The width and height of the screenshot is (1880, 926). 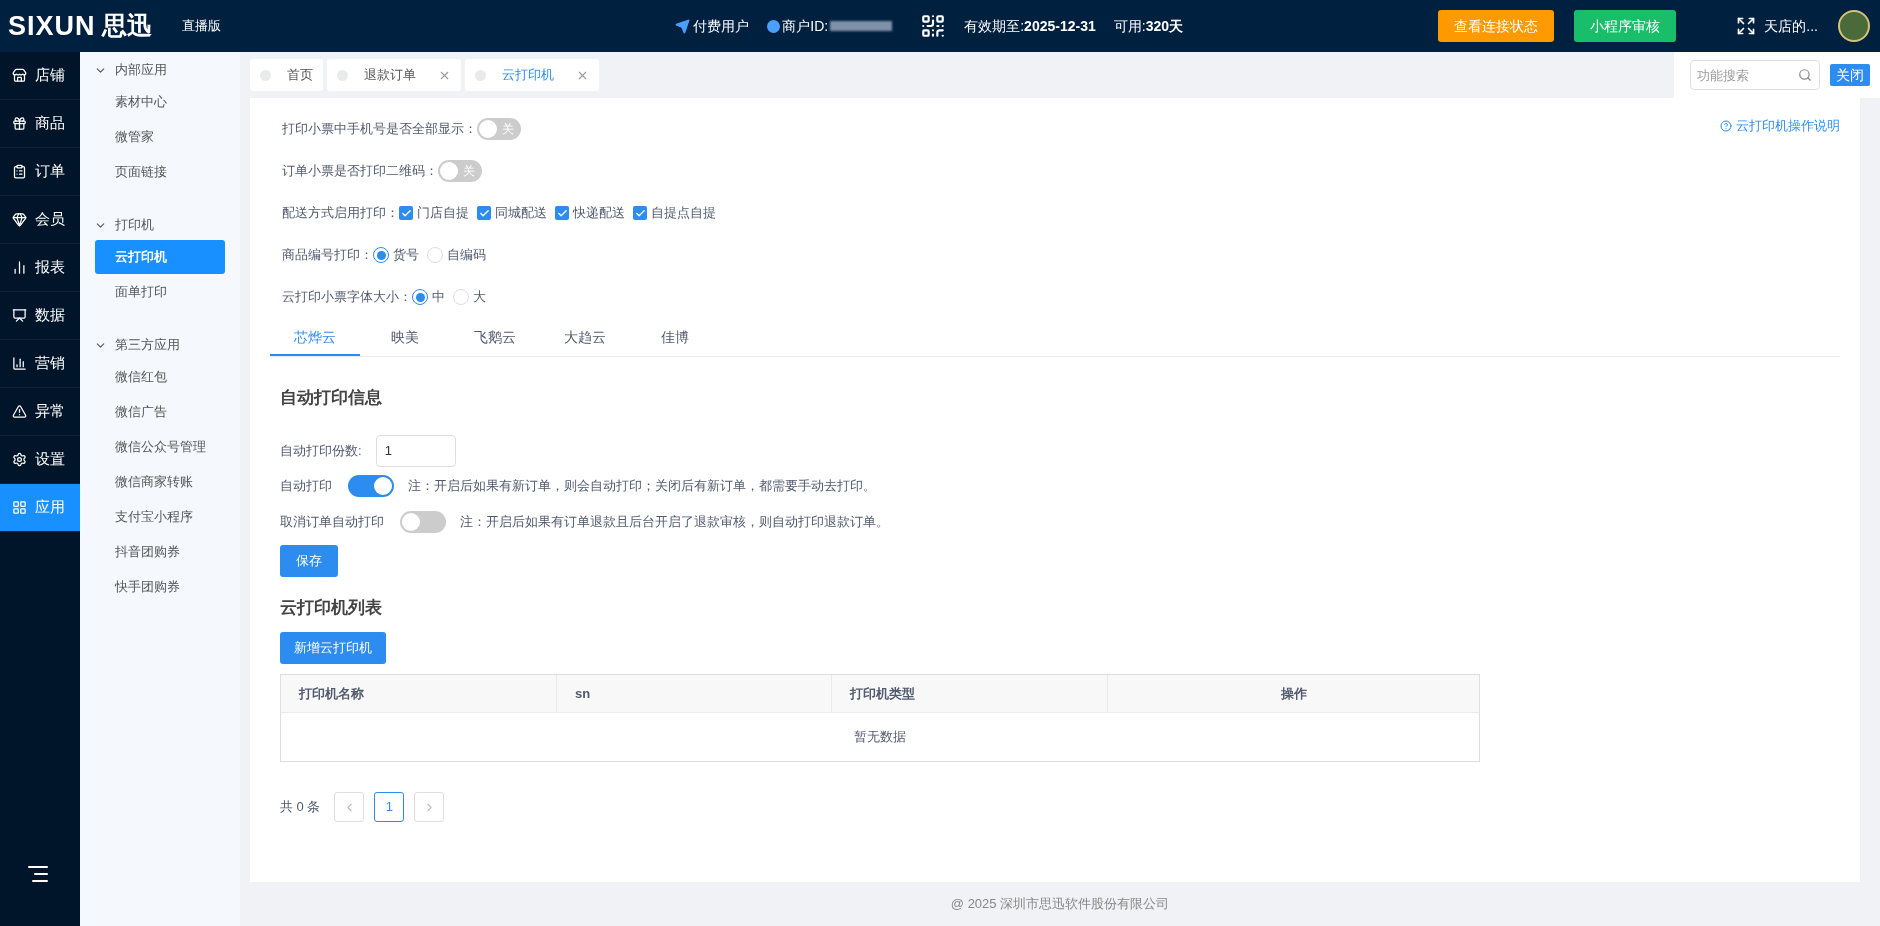 What do you see at coordinates (674, 521) in the screenshot?
I see `toggle-note: 注：开启后如果有订单退款且后台开启了退款审核，则自动打印退款订单。` at bounding box center [674, 521].